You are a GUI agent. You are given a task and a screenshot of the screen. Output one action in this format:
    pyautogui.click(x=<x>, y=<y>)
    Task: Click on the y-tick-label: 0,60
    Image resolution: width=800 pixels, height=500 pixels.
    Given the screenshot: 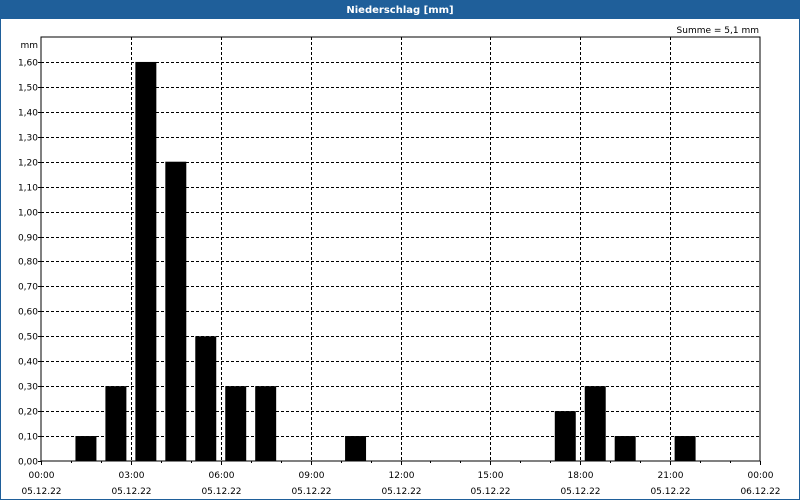 What is the action you would take?
    pyautogui.click(x=28, y=313)
    